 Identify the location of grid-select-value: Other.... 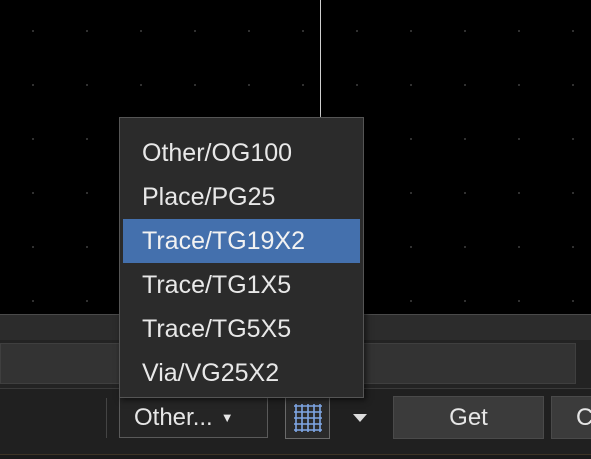
(173, 417).